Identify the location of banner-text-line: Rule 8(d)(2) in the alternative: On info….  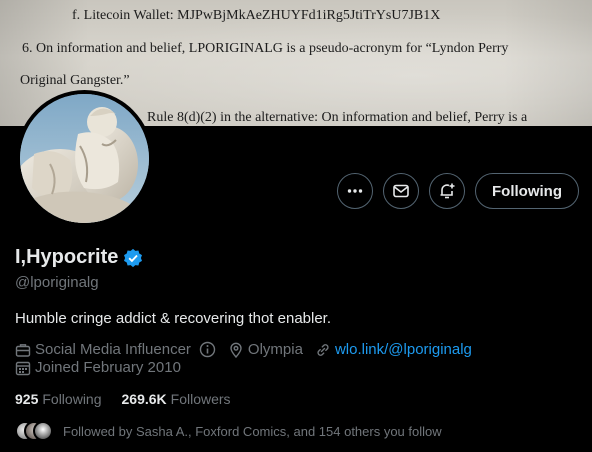
(337, 117).